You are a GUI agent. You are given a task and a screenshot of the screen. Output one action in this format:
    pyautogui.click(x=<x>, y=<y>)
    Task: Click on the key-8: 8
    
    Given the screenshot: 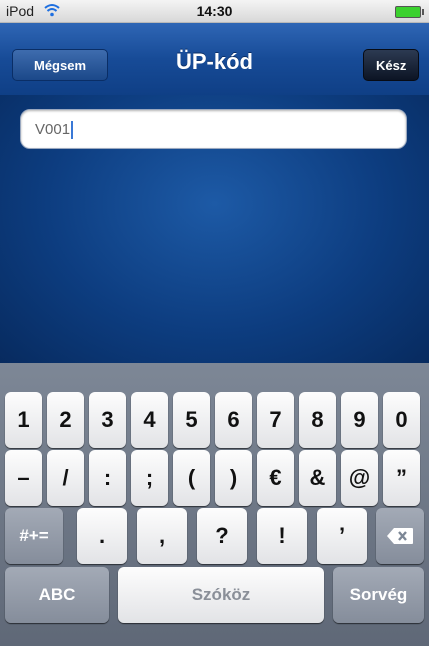 What is the action you would take?
    pyautogui.click(x=317, y=420)
    